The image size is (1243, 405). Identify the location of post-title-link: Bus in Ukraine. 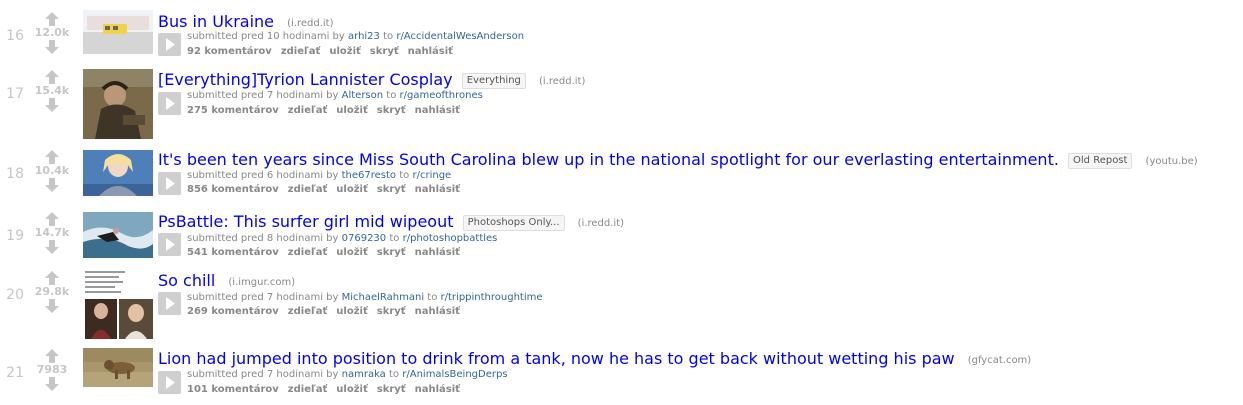
(216, 21).